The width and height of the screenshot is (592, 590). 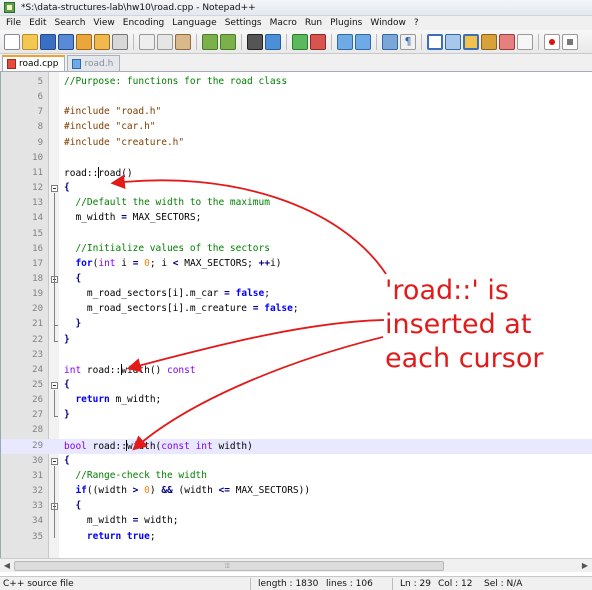 I want to click on code-text: //Purpose: functions for the road class, so click(x=175, y=81).